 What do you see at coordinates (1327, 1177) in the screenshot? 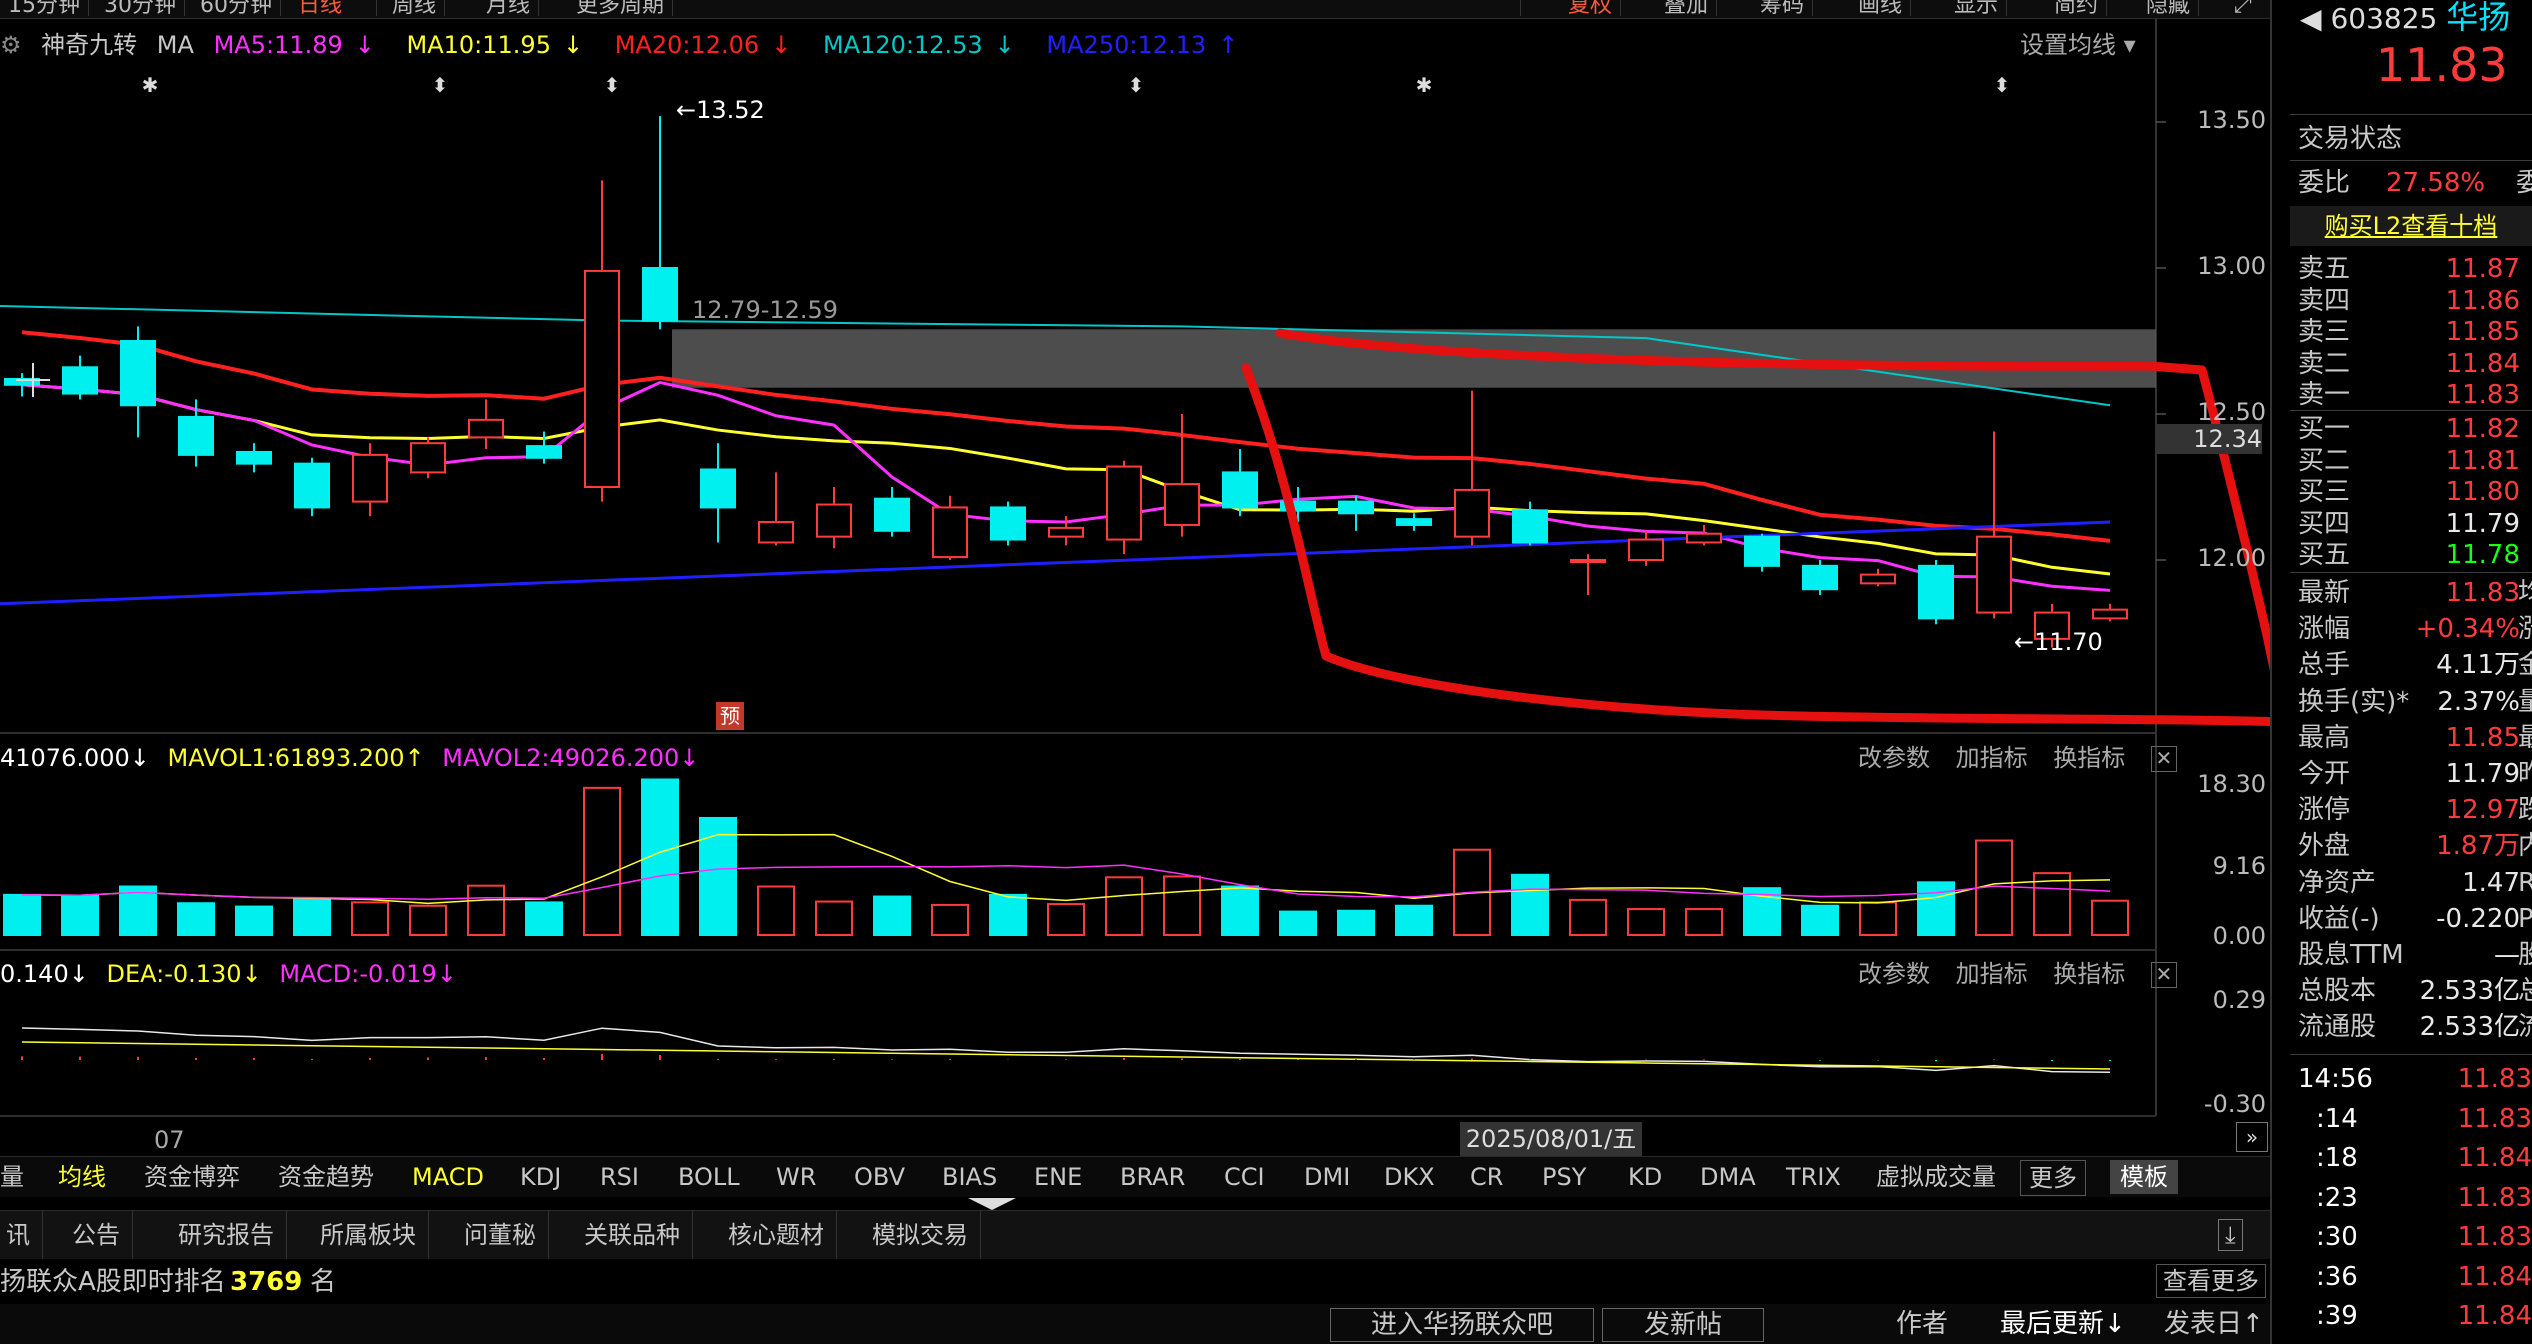
I see `tab-dmi: DMI` at bounding box center [1327, 1177].